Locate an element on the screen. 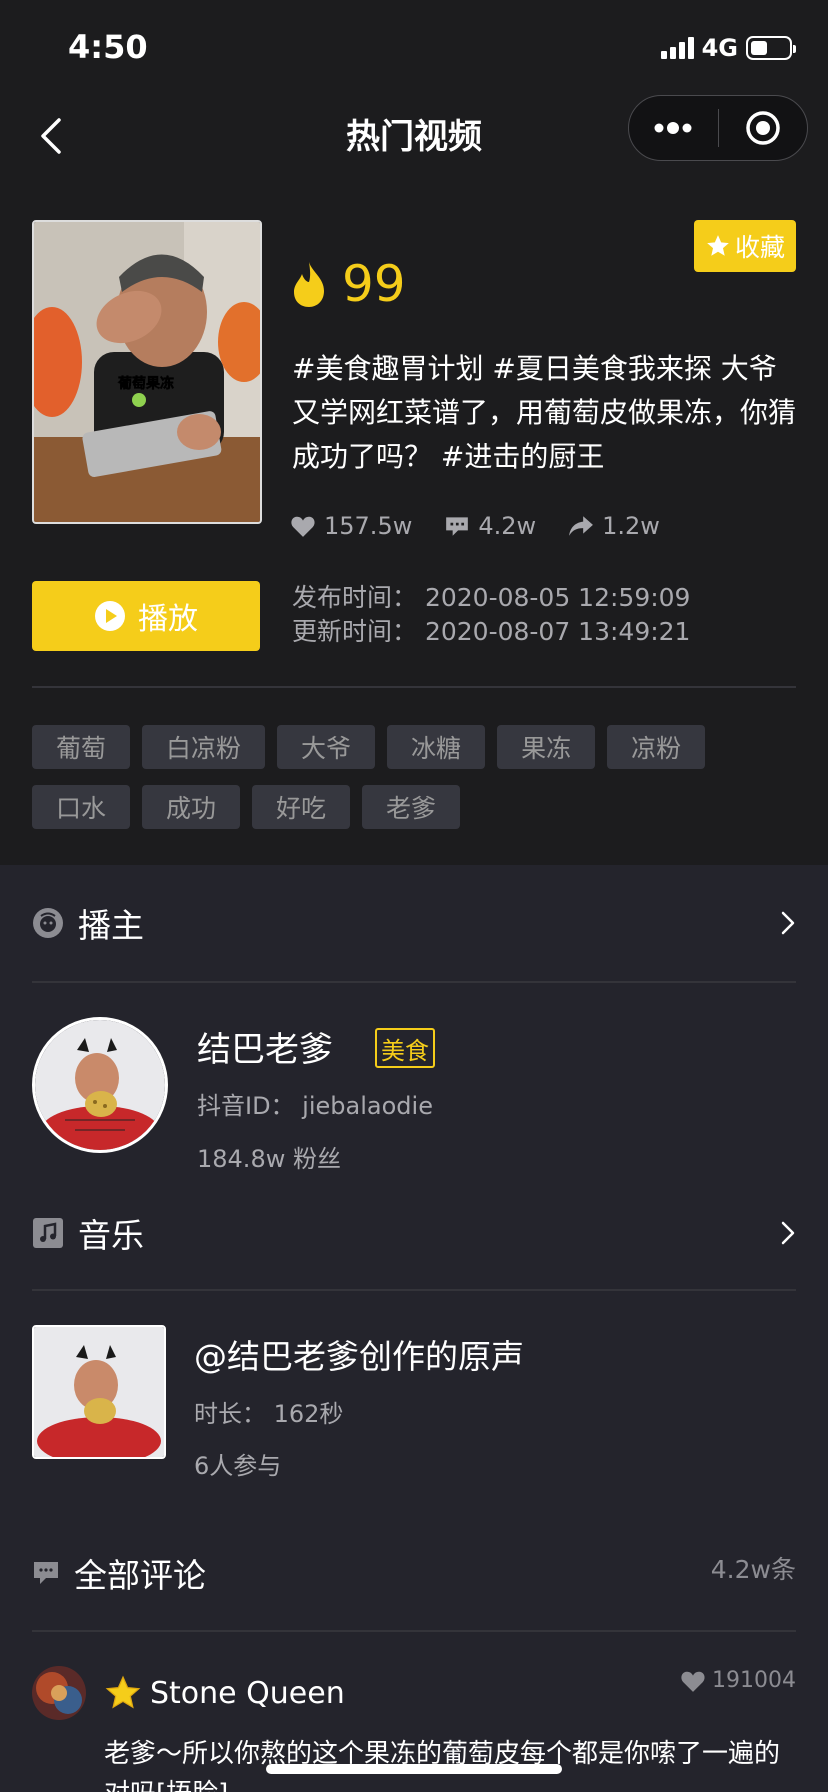  commenter-name-row: Stone Queen is located at coordinates (224, 1693).